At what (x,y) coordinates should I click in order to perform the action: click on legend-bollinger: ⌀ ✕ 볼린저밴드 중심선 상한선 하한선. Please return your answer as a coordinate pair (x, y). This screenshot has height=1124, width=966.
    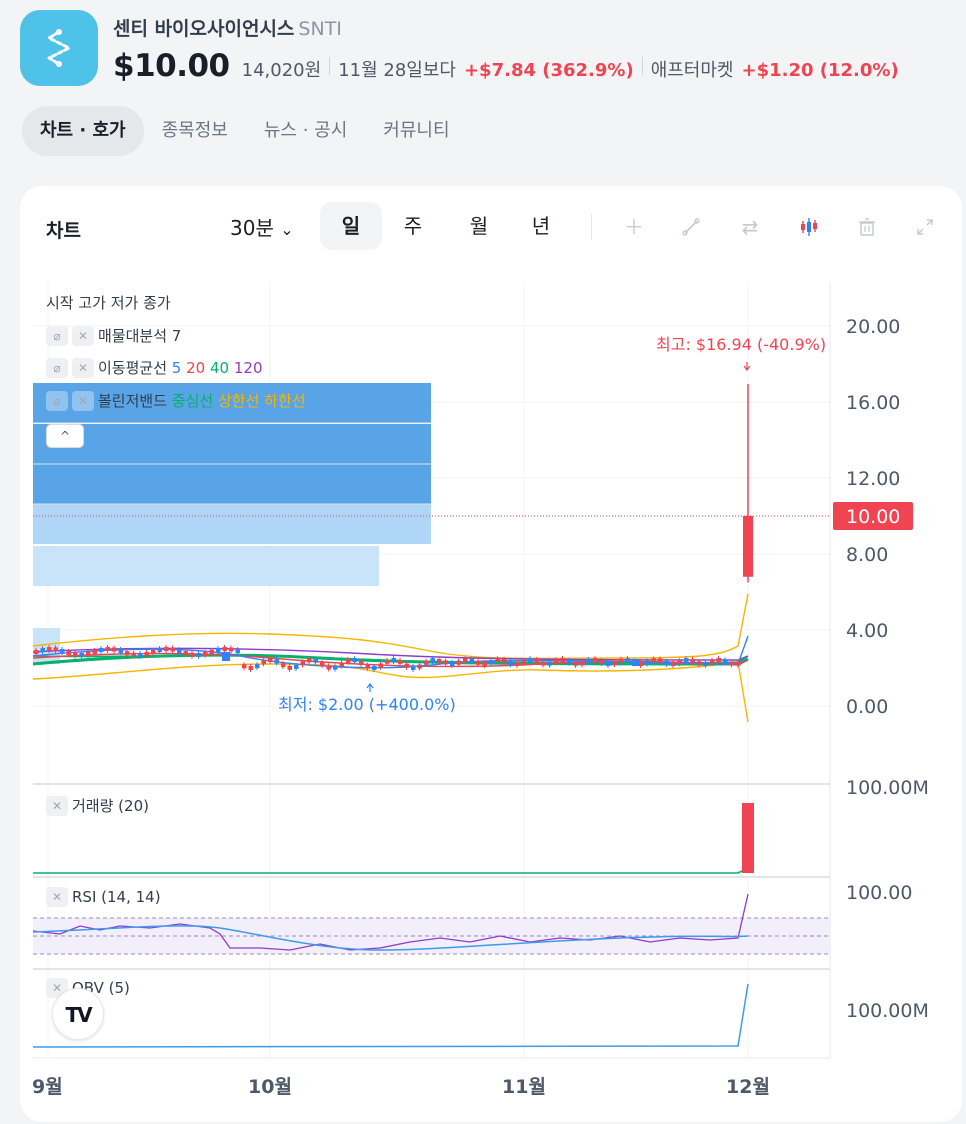
    Looking at the image, I should click on (176, 400).